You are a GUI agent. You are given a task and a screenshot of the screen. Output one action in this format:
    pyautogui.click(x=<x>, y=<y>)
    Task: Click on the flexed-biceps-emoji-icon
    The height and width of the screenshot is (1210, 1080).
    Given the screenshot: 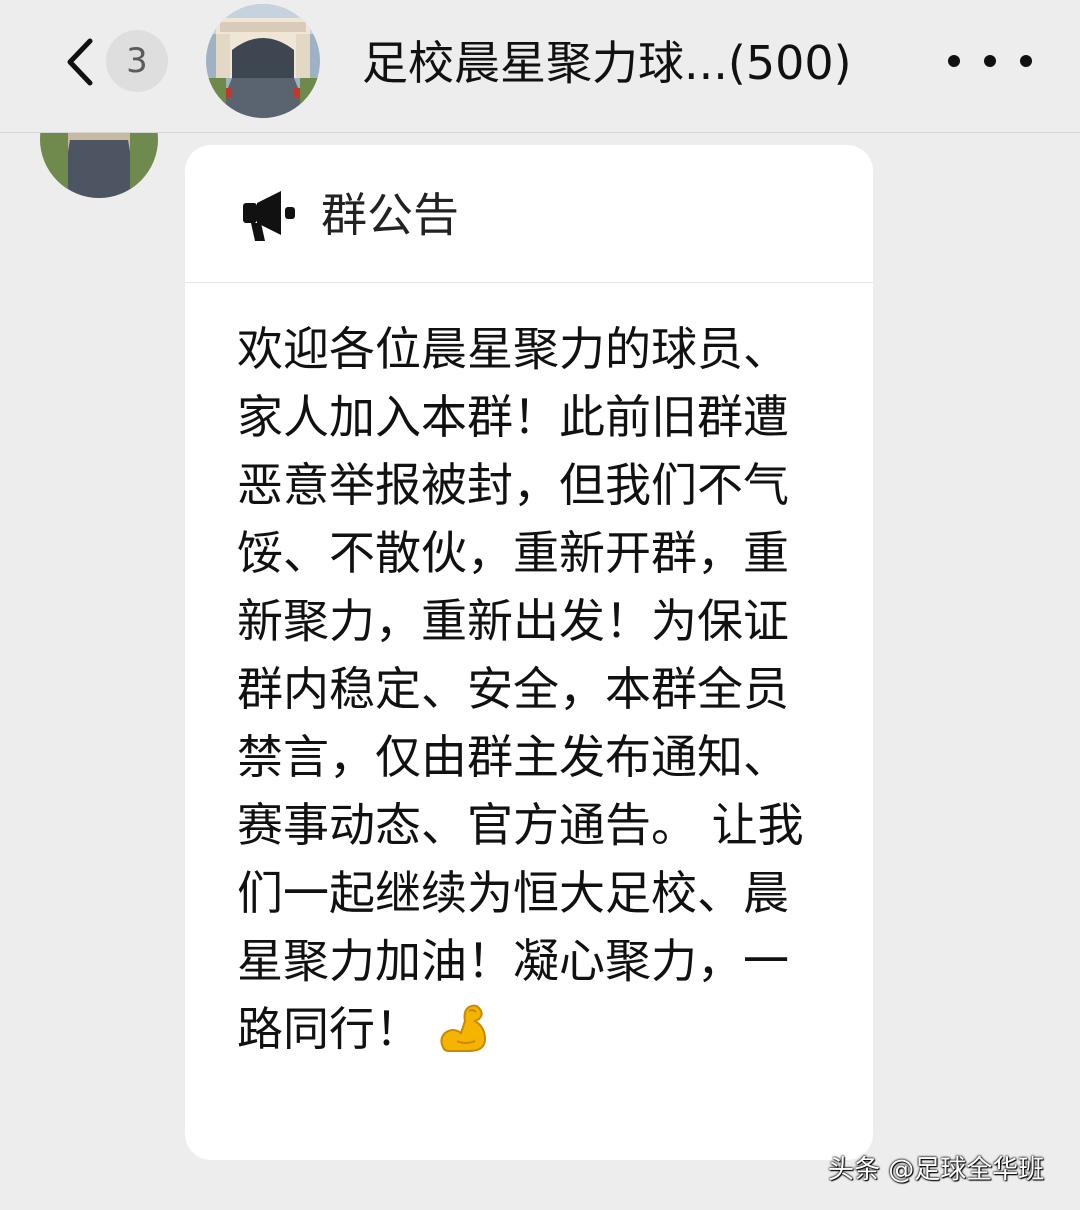 What is the action you would take?
    pyautogui.click(x=463, y=1028)
    